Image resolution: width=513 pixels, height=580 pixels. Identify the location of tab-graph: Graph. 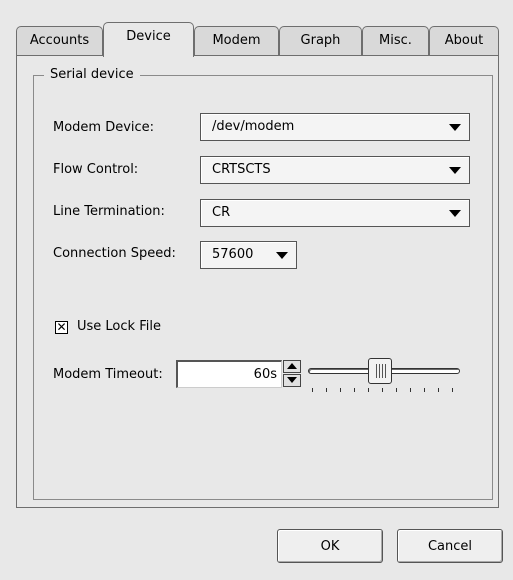
(320, 41).